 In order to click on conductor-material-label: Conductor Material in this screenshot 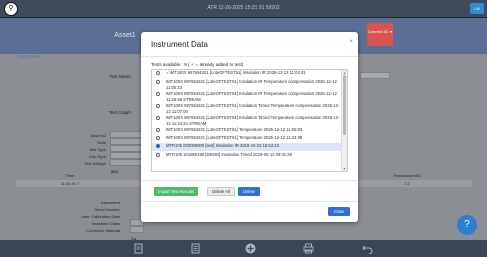, I will do `click(103, 230)`.